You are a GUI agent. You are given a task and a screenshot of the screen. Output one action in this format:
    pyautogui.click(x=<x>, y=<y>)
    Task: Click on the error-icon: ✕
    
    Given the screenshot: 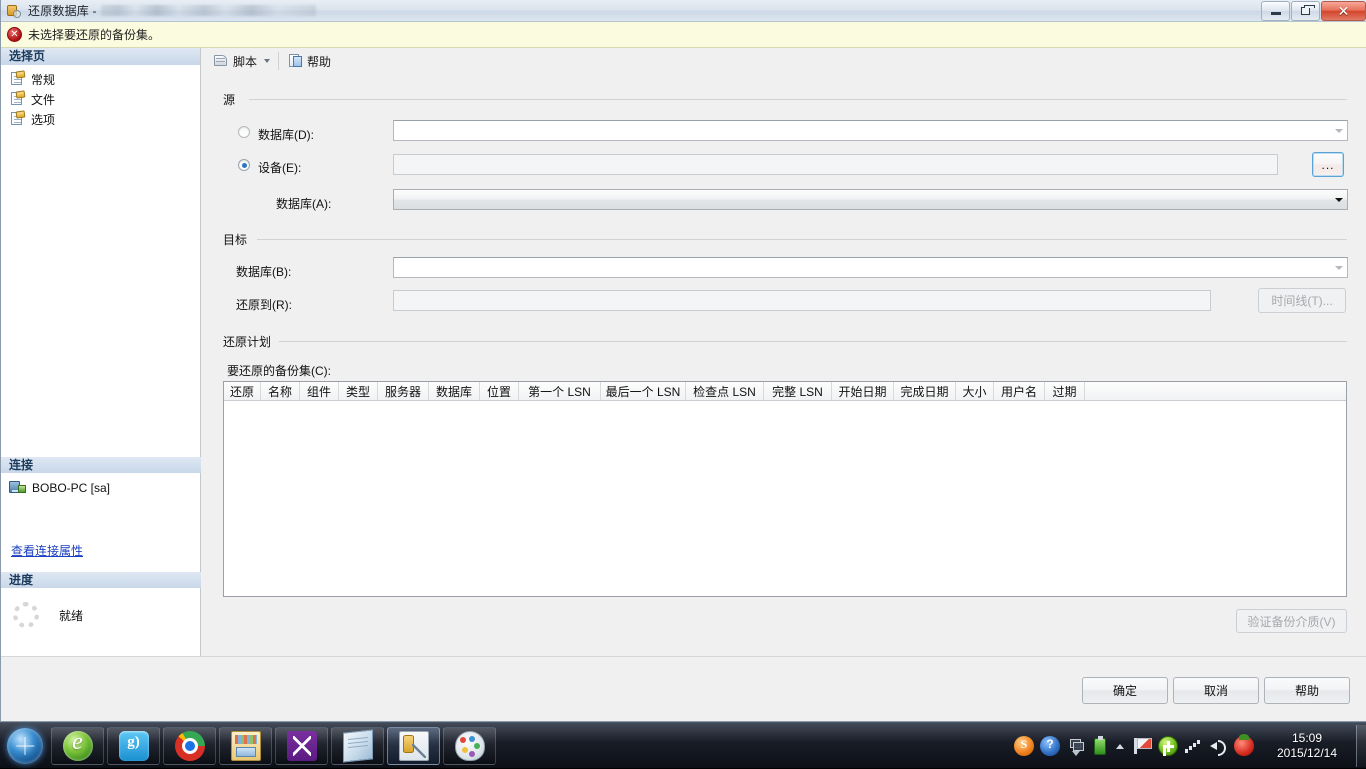 What is the action you would take?
    pyautogui.click(x=14, y=34)
    